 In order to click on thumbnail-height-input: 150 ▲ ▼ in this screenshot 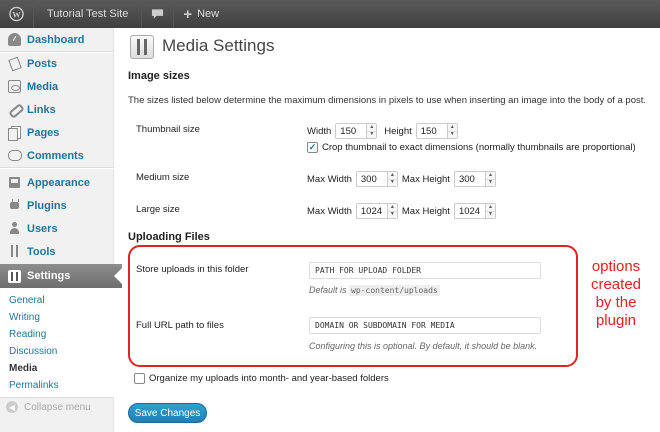, I will do `click(436, 131)`.